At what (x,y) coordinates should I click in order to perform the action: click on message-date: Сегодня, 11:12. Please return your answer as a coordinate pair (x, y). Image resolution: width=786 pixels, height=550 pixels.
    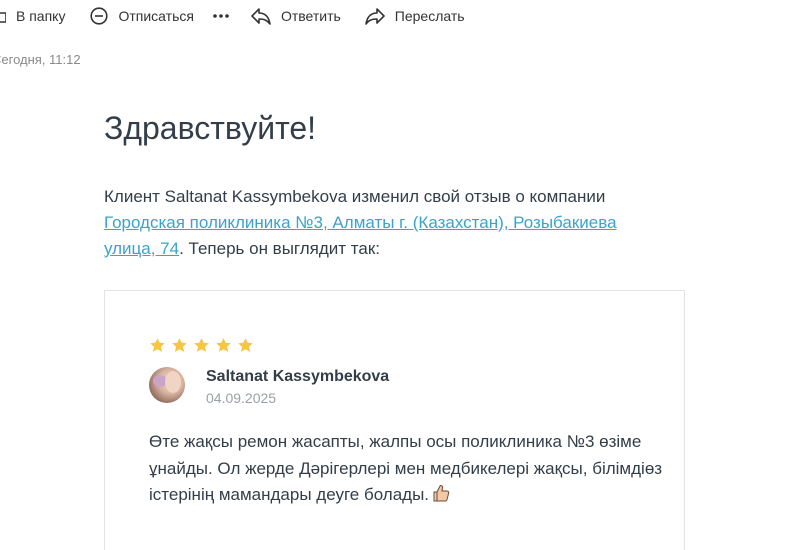
    Looking at the image, I should click on (40, 59).